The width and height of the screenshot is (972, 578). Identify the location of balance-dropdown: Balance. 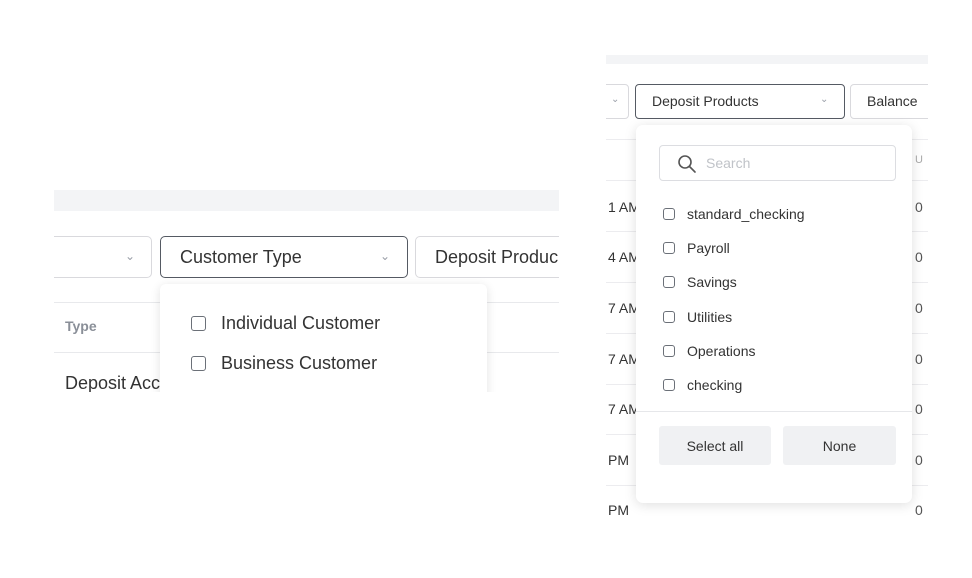
(889, 101).